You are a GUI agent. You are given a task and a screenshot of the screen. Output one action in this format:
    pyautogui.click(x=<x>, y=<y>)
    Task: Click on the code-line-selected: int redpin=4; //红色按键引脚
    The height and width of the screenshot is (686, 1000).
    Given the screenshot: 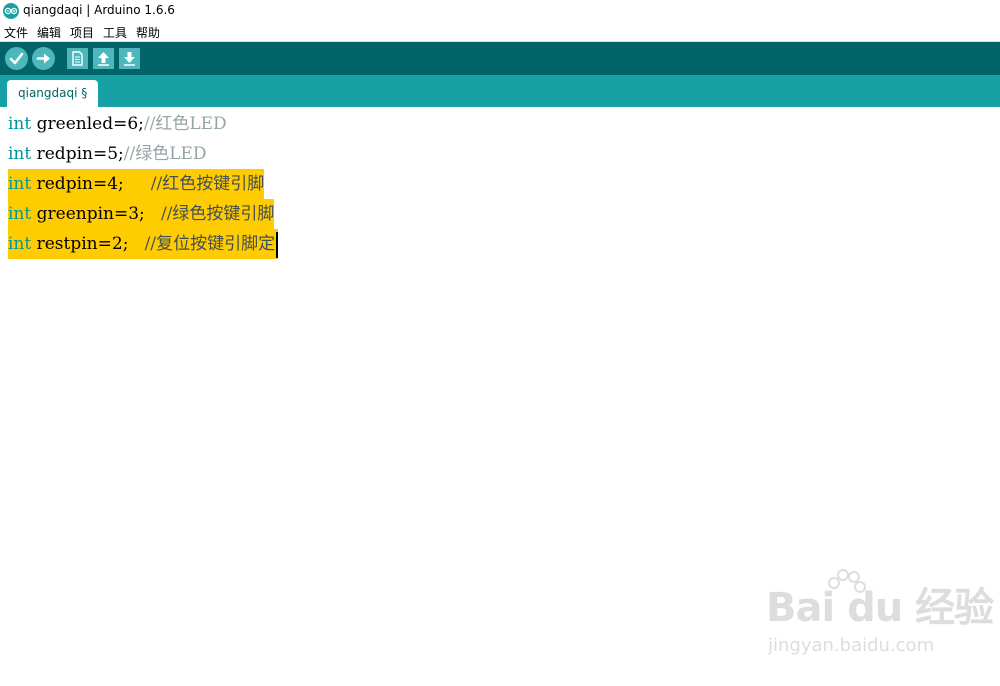 What is the action you would take?
    pyautogui.click(x=136, y=184)
    